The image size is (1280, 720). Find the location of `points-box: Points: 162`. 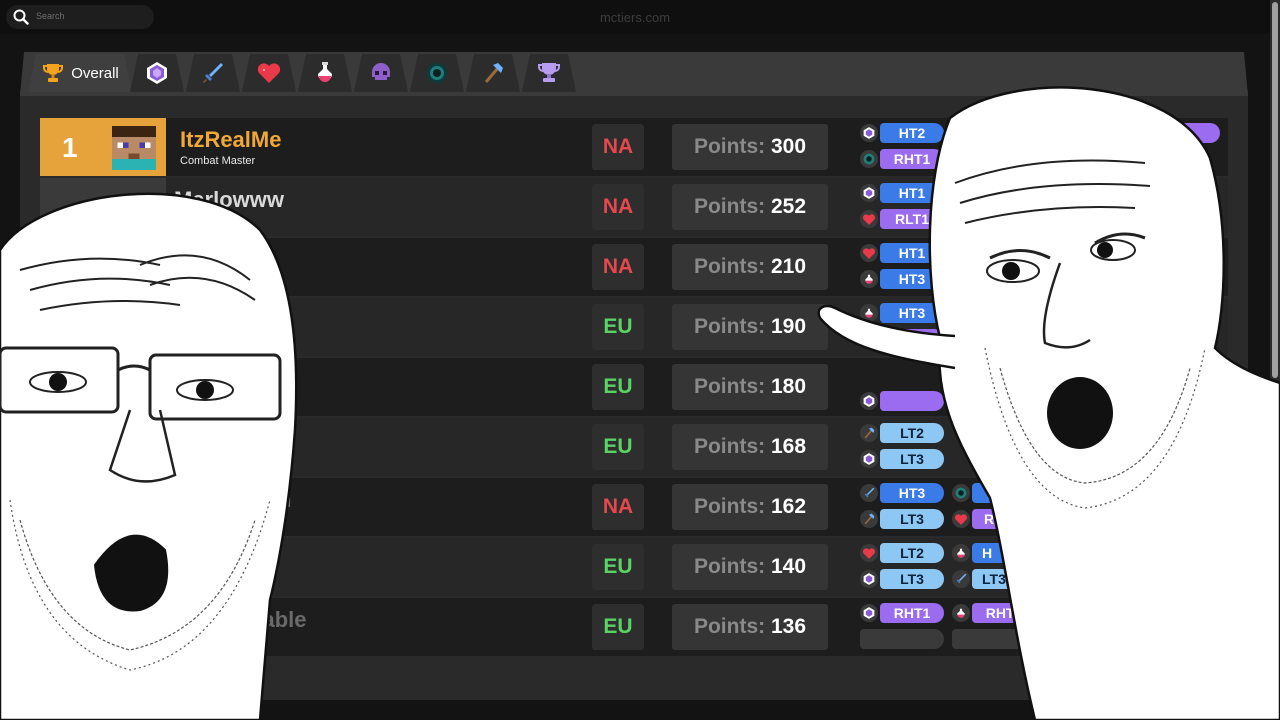

points-box: Points: 162 is located at coordinates (750, 507).